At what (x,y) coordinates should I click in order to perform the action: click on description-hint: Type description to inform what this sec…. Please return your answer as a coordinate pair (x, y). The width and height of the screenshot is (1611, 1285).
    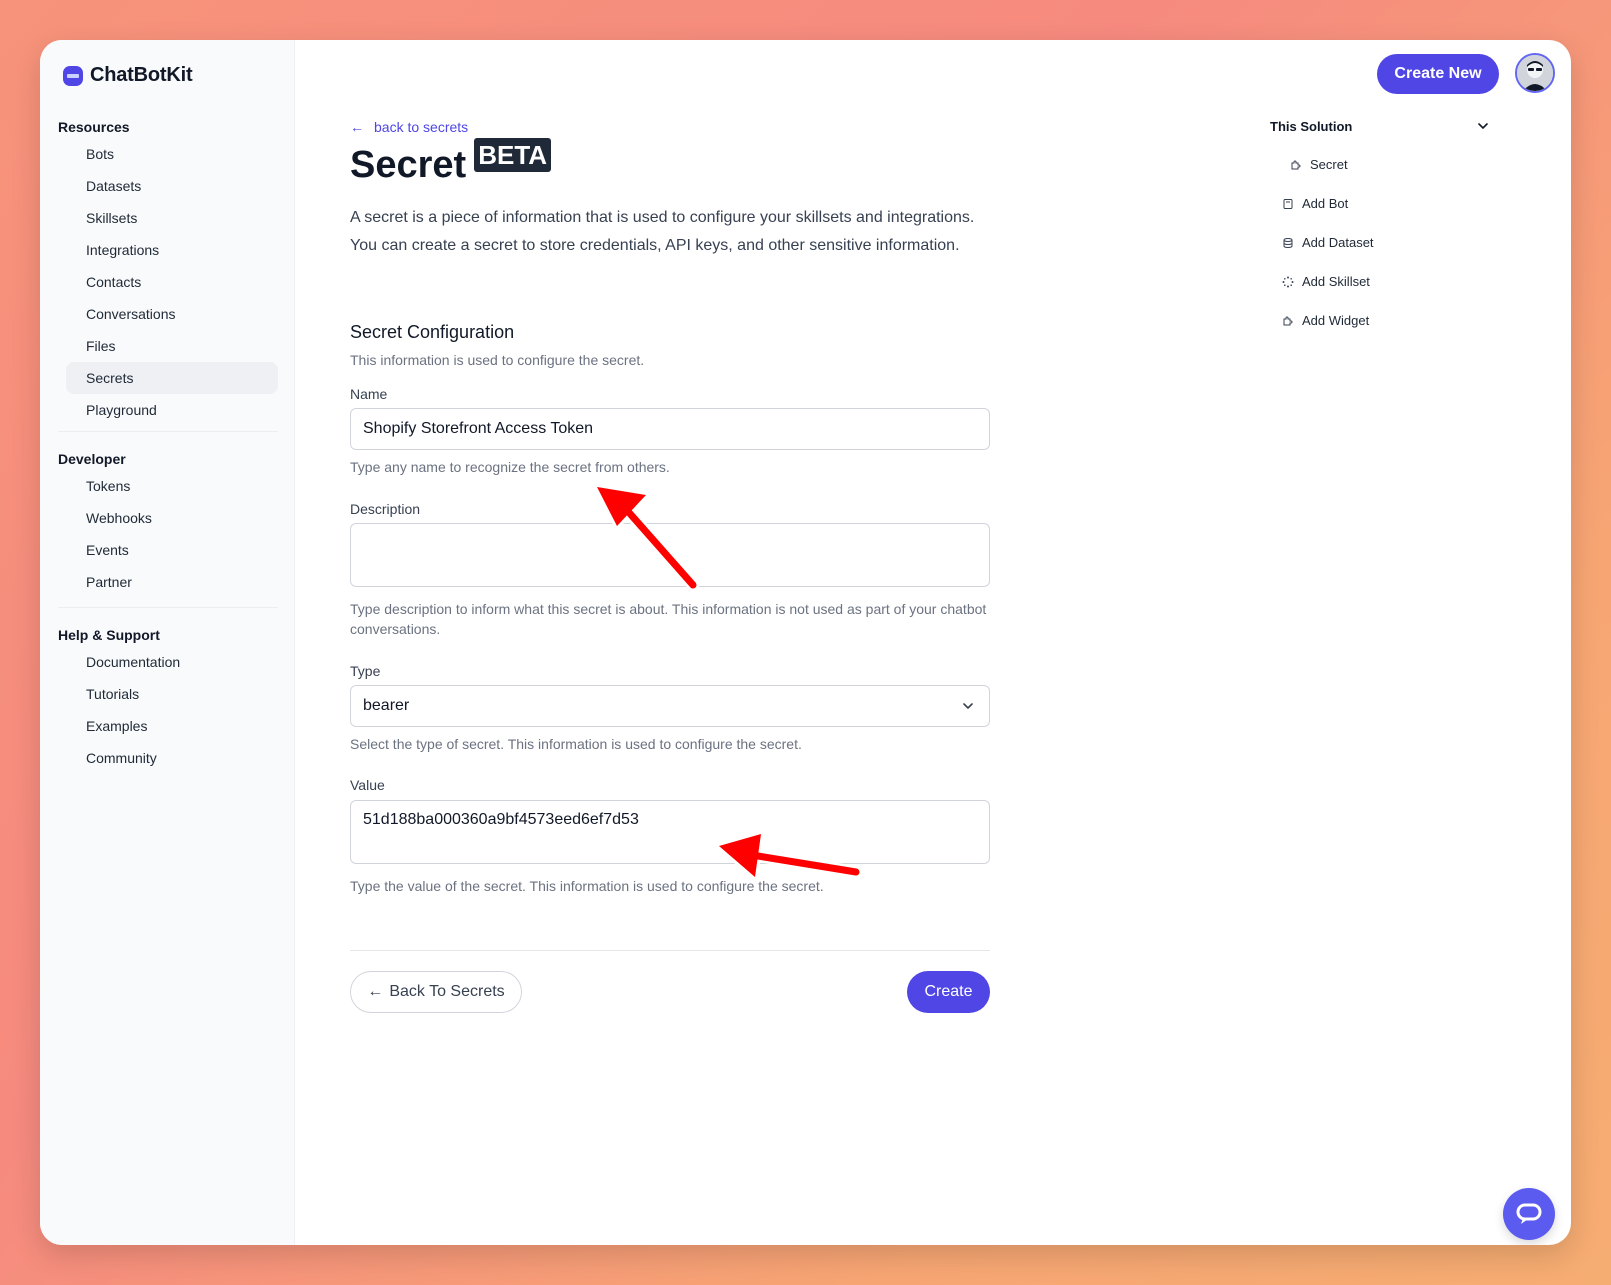
    Looking at the image, I should click on (668, 619).